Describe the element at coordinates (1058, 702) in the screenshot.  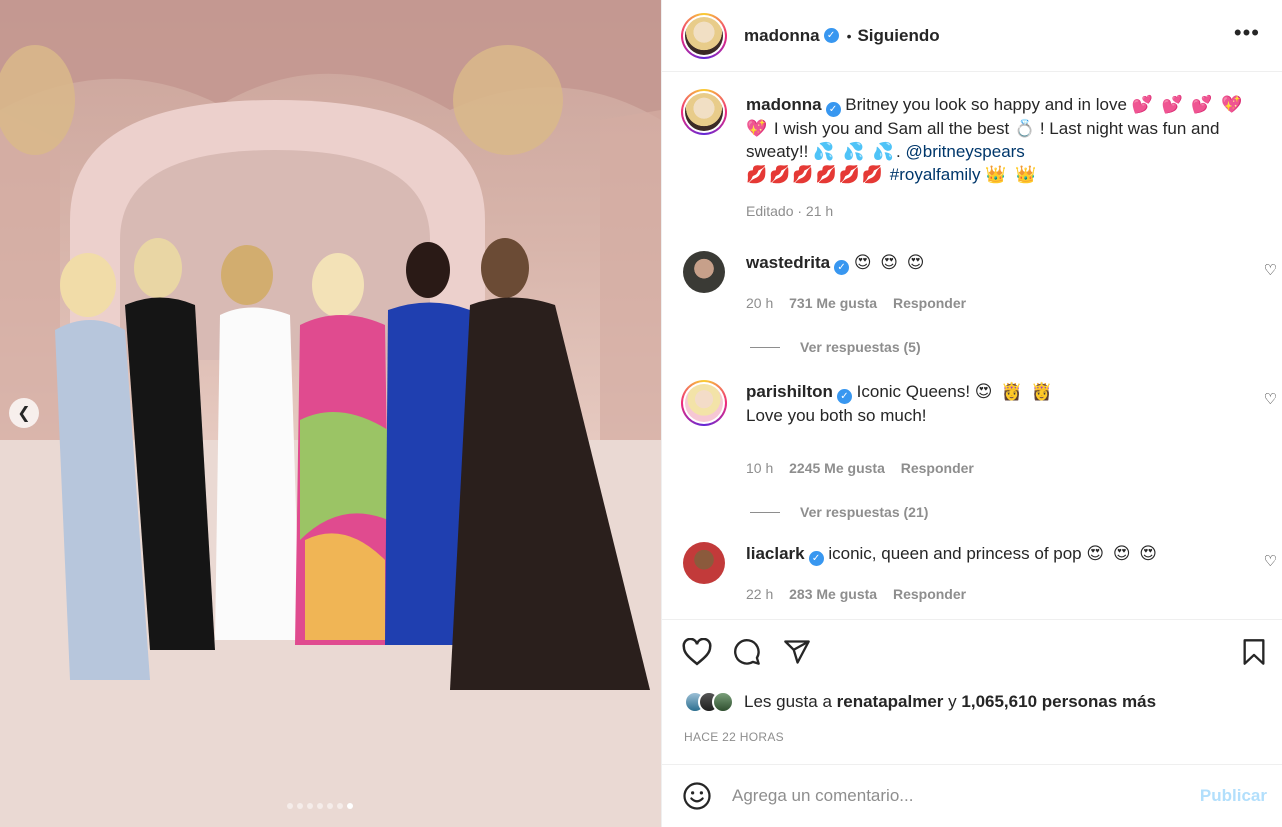
I see `likes-others-link: 1,065,610 personas más` at that location.